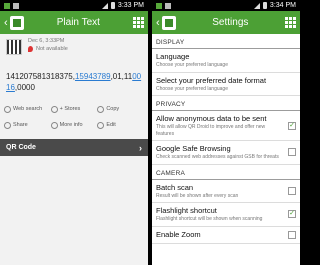  What do you see at coordinates (74, 147) in the screenshot?
I see `qr-code-section: QR Code ›` at bounding box center [74, 147].